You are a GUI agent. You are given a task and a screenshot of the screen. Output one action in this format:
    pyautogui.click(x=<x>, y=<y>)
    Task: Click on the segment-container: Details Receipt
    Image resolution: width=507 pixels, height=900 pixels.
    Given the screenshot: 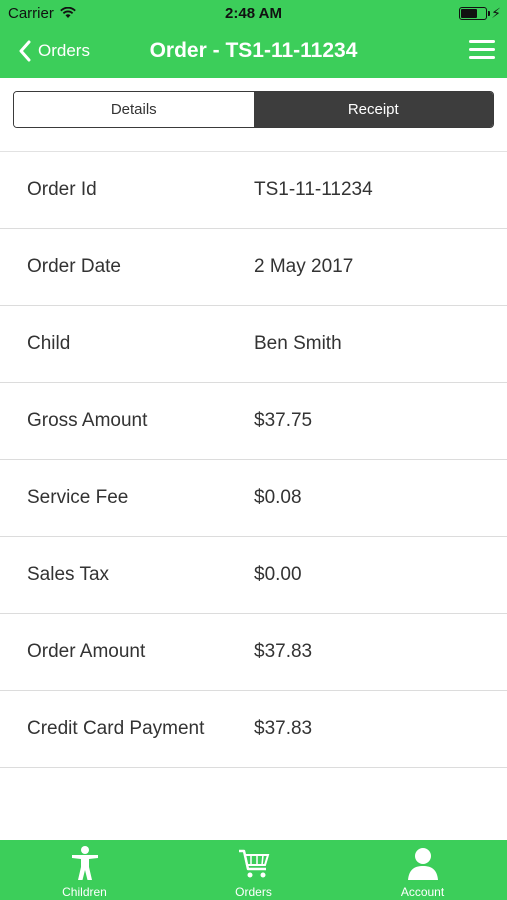 What is the action you would take?
    pyautogui.click(x=253, y=115)
    